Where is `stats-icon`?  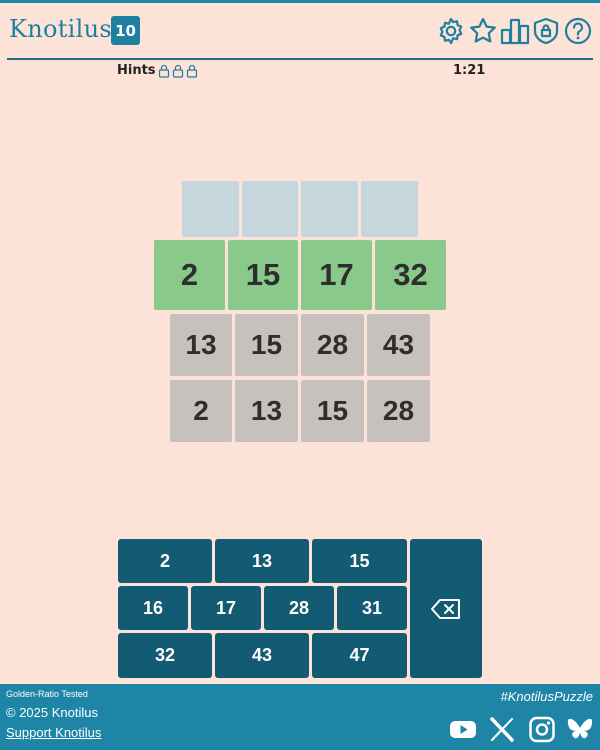
stats-icon is located at coordinates (515, 31).